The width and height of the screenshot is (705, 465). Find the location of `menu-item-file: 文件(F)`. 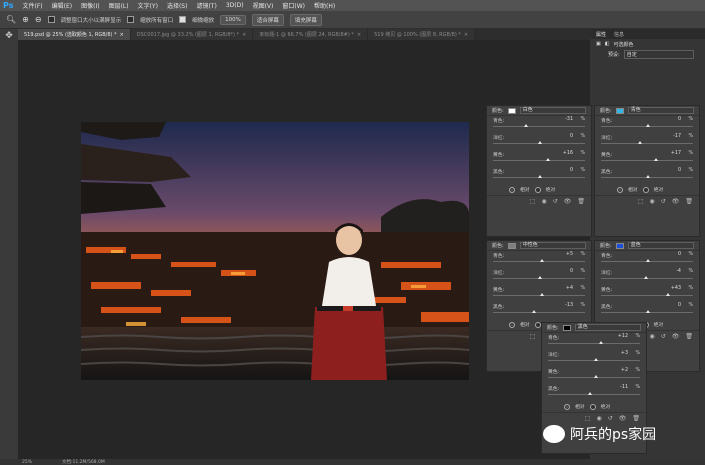

menu-item-file: 文件(F) is located at coordinates (32, 5).